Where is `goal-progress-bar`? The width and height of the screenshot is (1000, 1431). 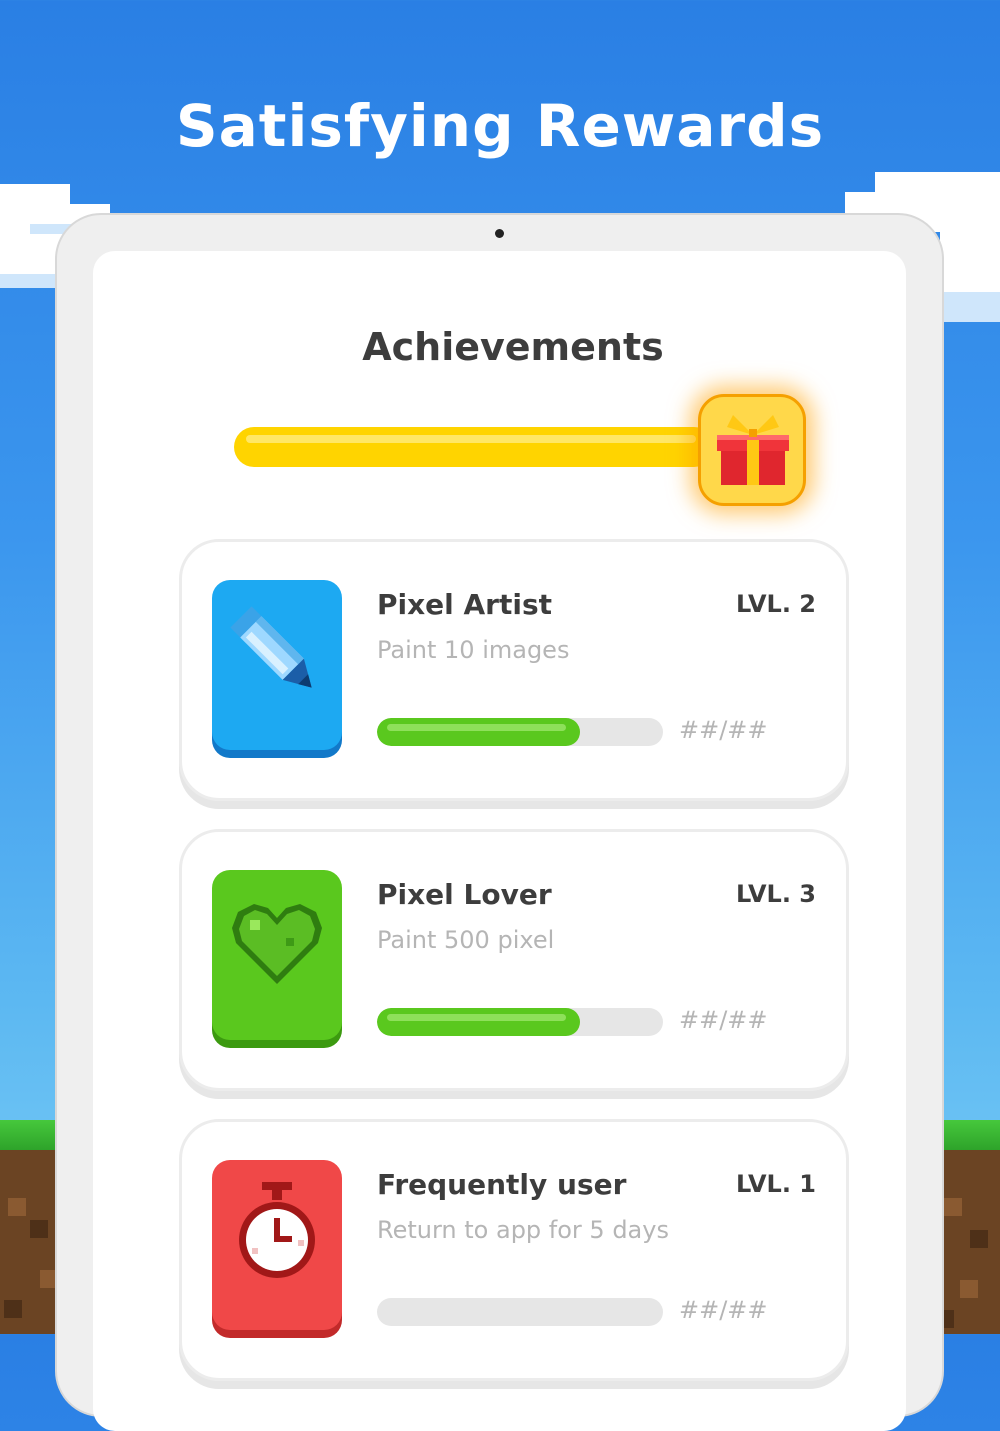 goal-progress-bar is located at coordinates (474, 447).